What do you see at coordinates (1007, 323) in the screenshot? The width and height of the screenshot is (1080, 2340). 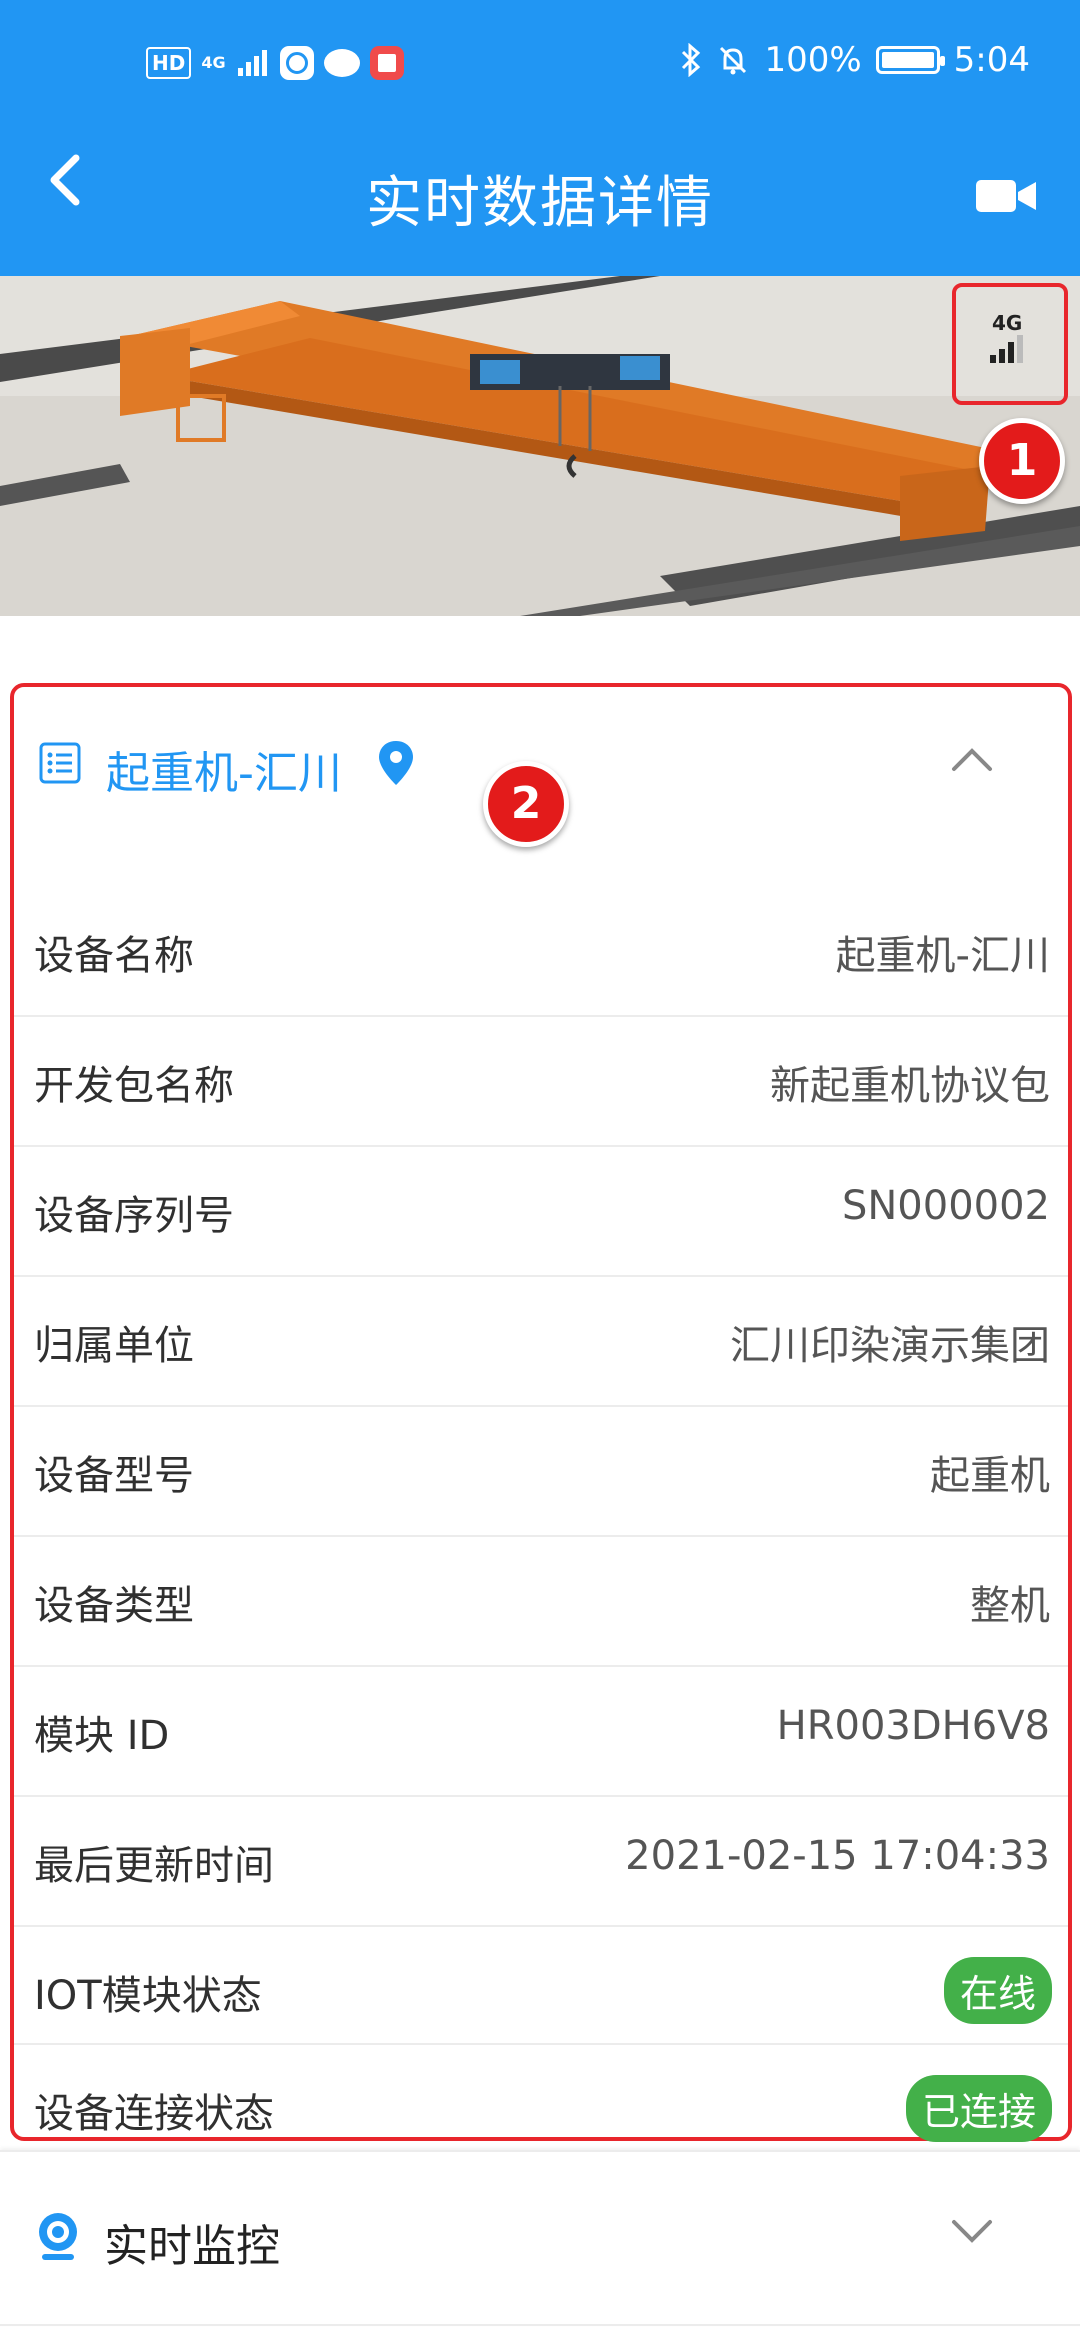 I see `signal-4g-label: 4G` at bounding box center [1007, 323].